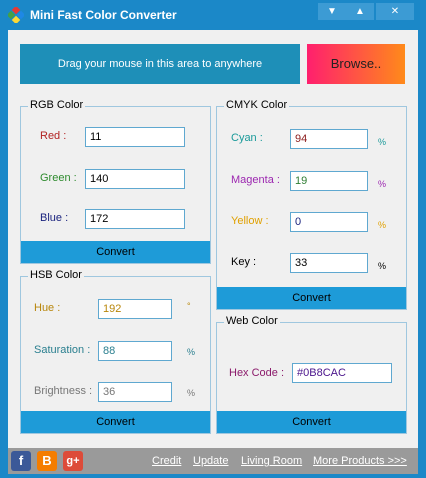 The width and height of the screenshot is (426, 478). What do you see at coordinates (210, 461) in the screenshot?
I see `update-link: Update` at bounding box center [210, 461].